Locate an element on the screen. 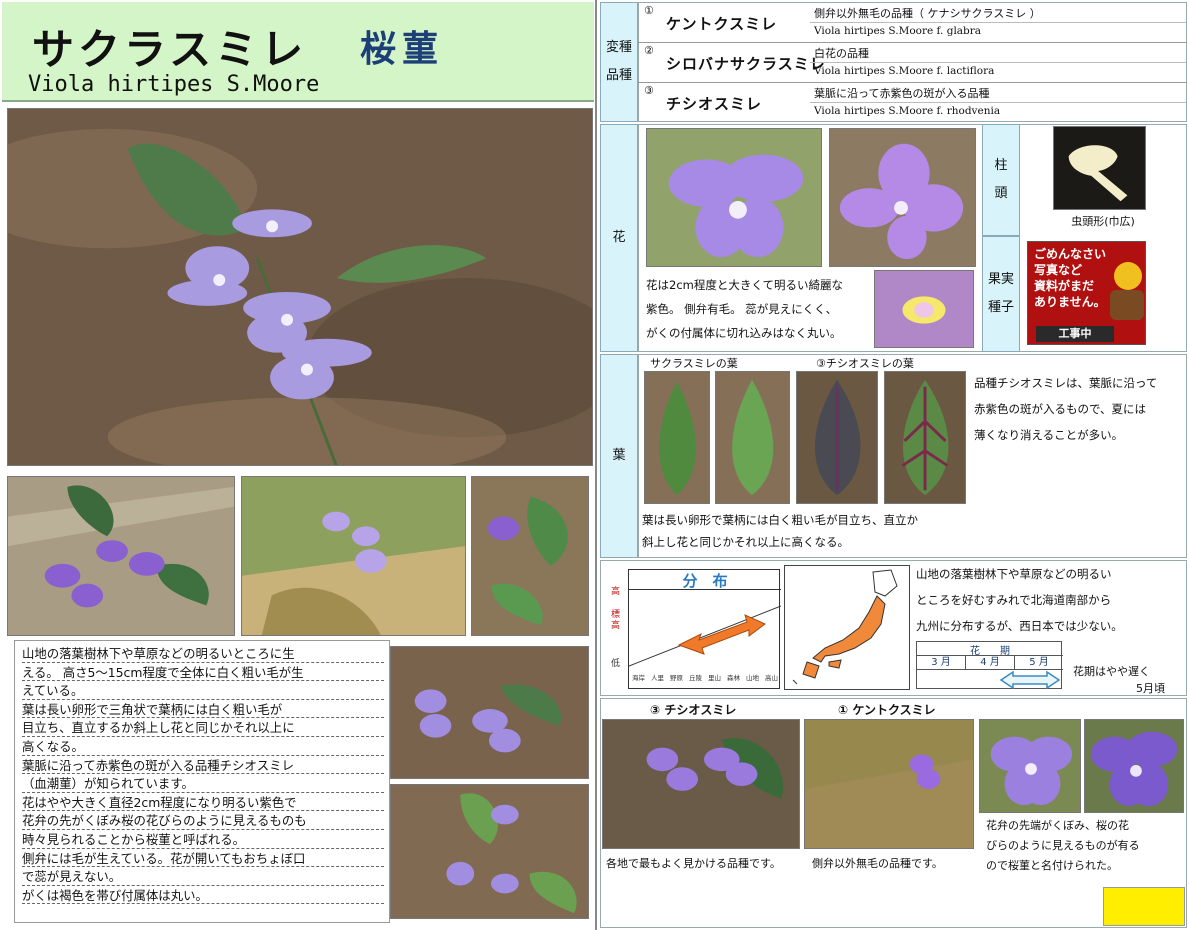 The height and width of the screenshot is (930, 1189). description-line: 山地の落葉樹林下や草原などの明るいところに生 is located at coordinates (203, 654).